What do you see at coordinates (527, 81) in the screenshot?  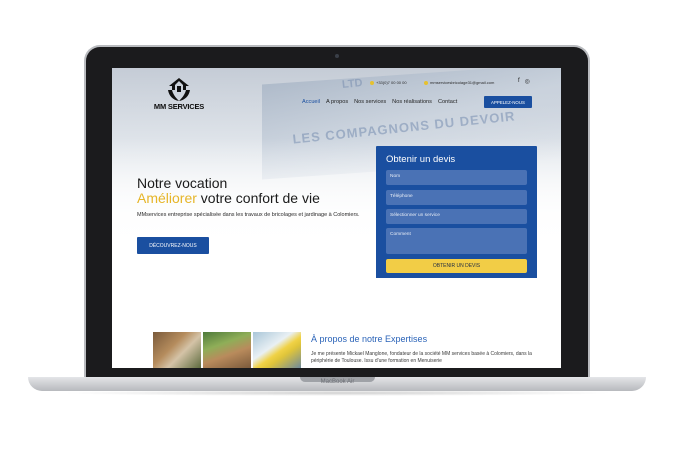 I see `instagram-icon: ◎` at bounding box center [527, 81].